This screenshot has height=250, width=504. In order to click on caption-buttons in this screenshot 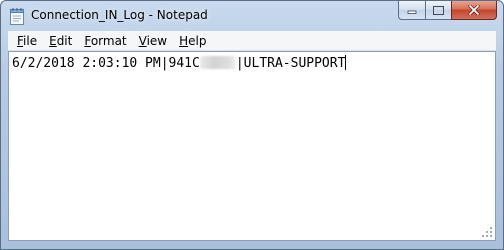, I will do `click(447, 11)`.